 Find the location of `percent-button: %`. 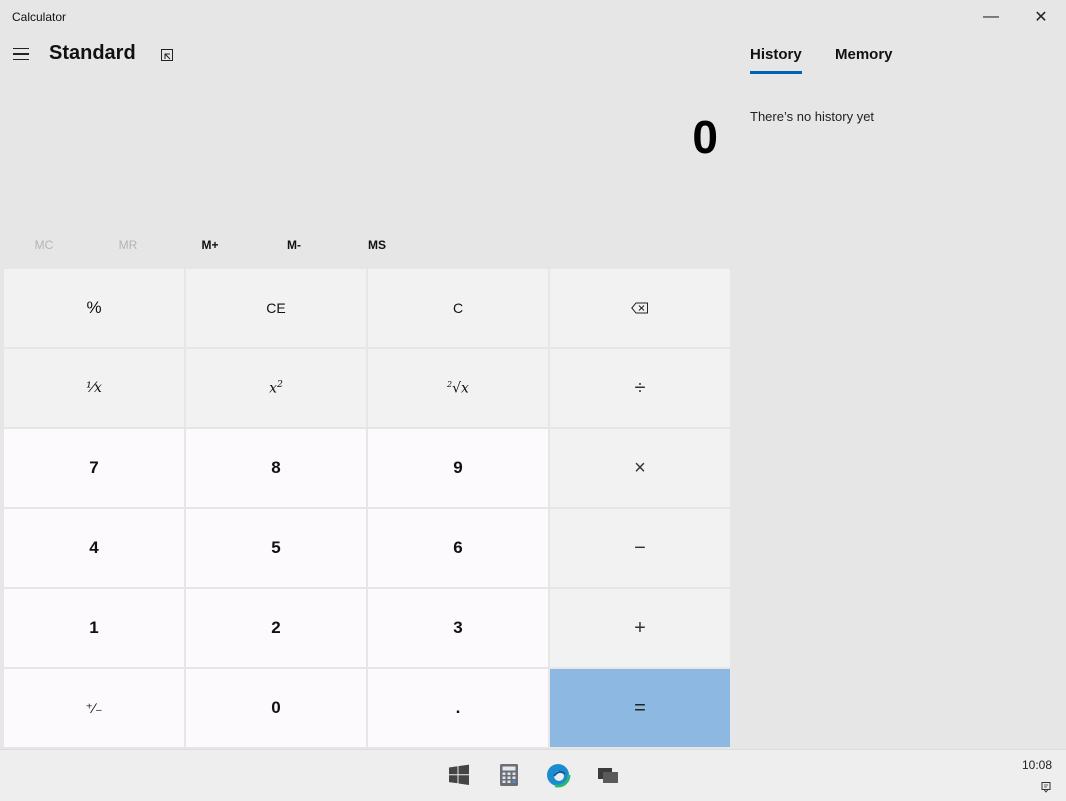

percent-button: % is located at coordinates (94, 308).